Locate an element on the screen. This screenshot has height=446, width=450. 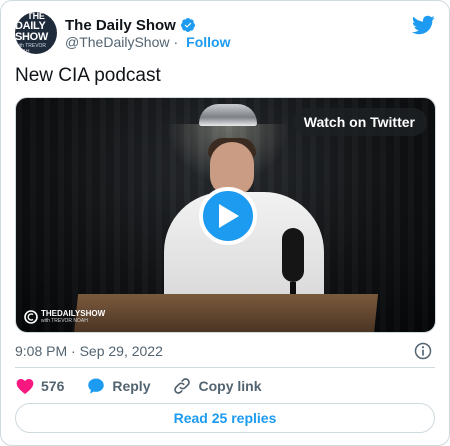
play-button is located at coordinates (228, 216).